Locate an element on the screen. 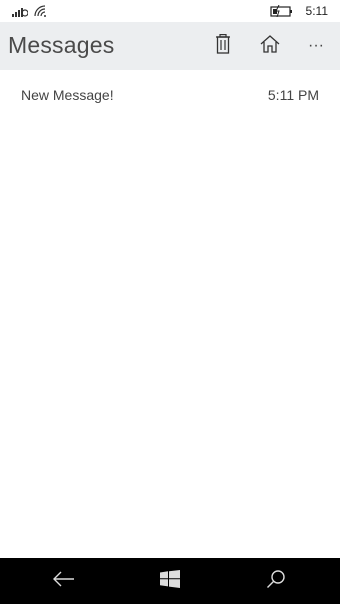 Image resolution: width=340 pixels, height=604 pixels. home-button is located at coordinates (270, 46).